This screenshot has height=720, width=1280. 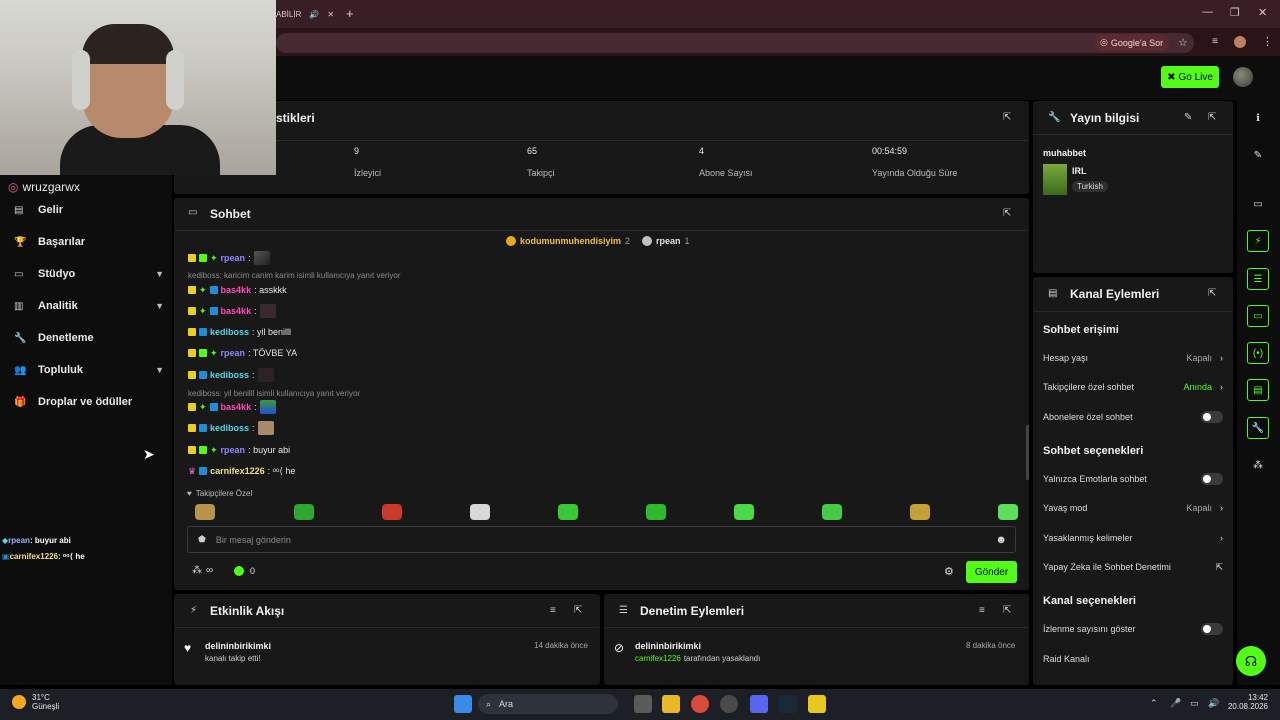 I want to click on sidebar-item-topluluk: 👥 Topluluk ▼, so click(x=89, y=370).